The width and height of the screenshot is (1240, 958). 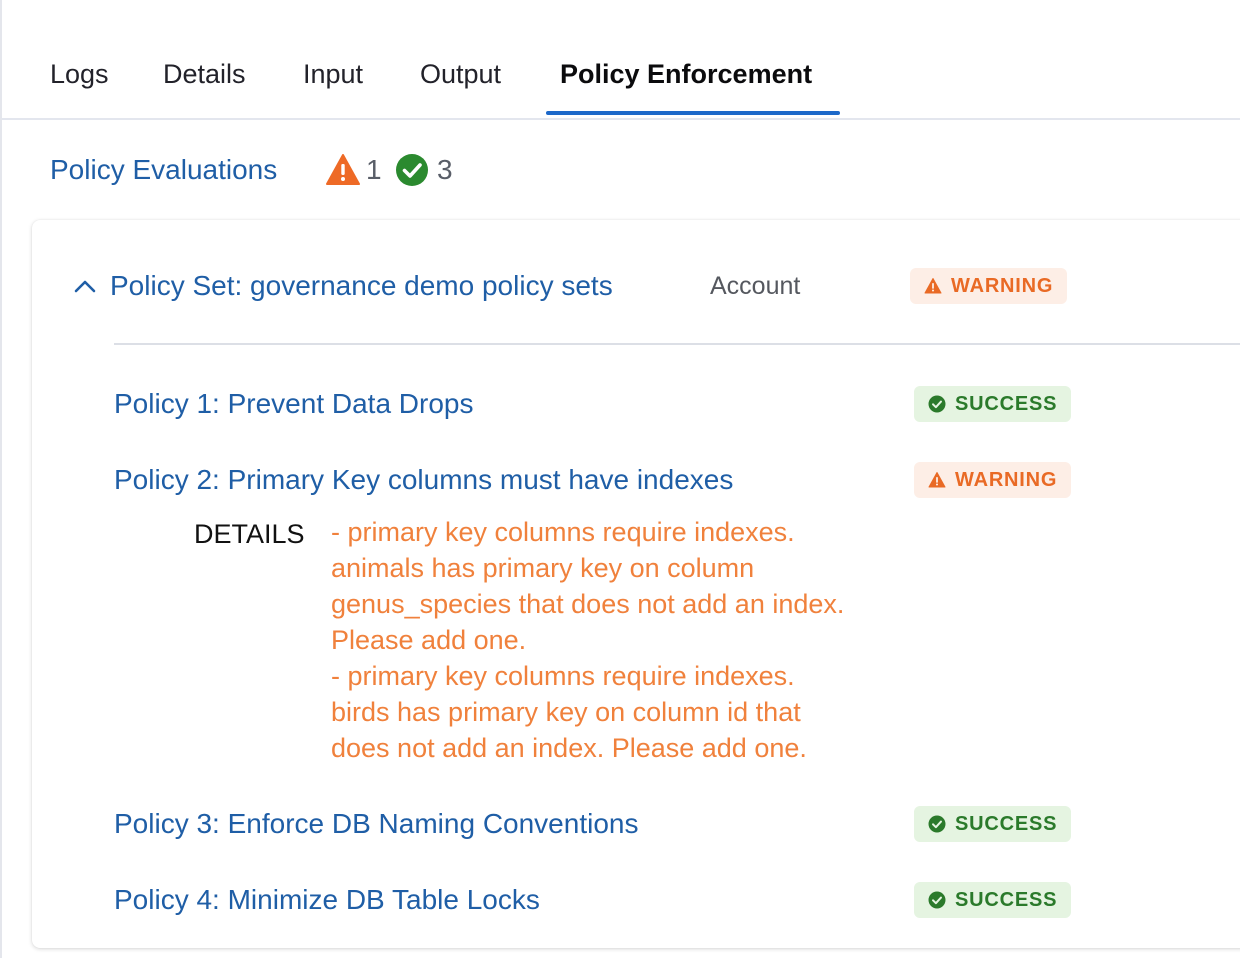 What do you see at coordinates (543, 568) in the screenshot?
I see `details-line: animals has primary key on column` at bounding box center [543, 568].